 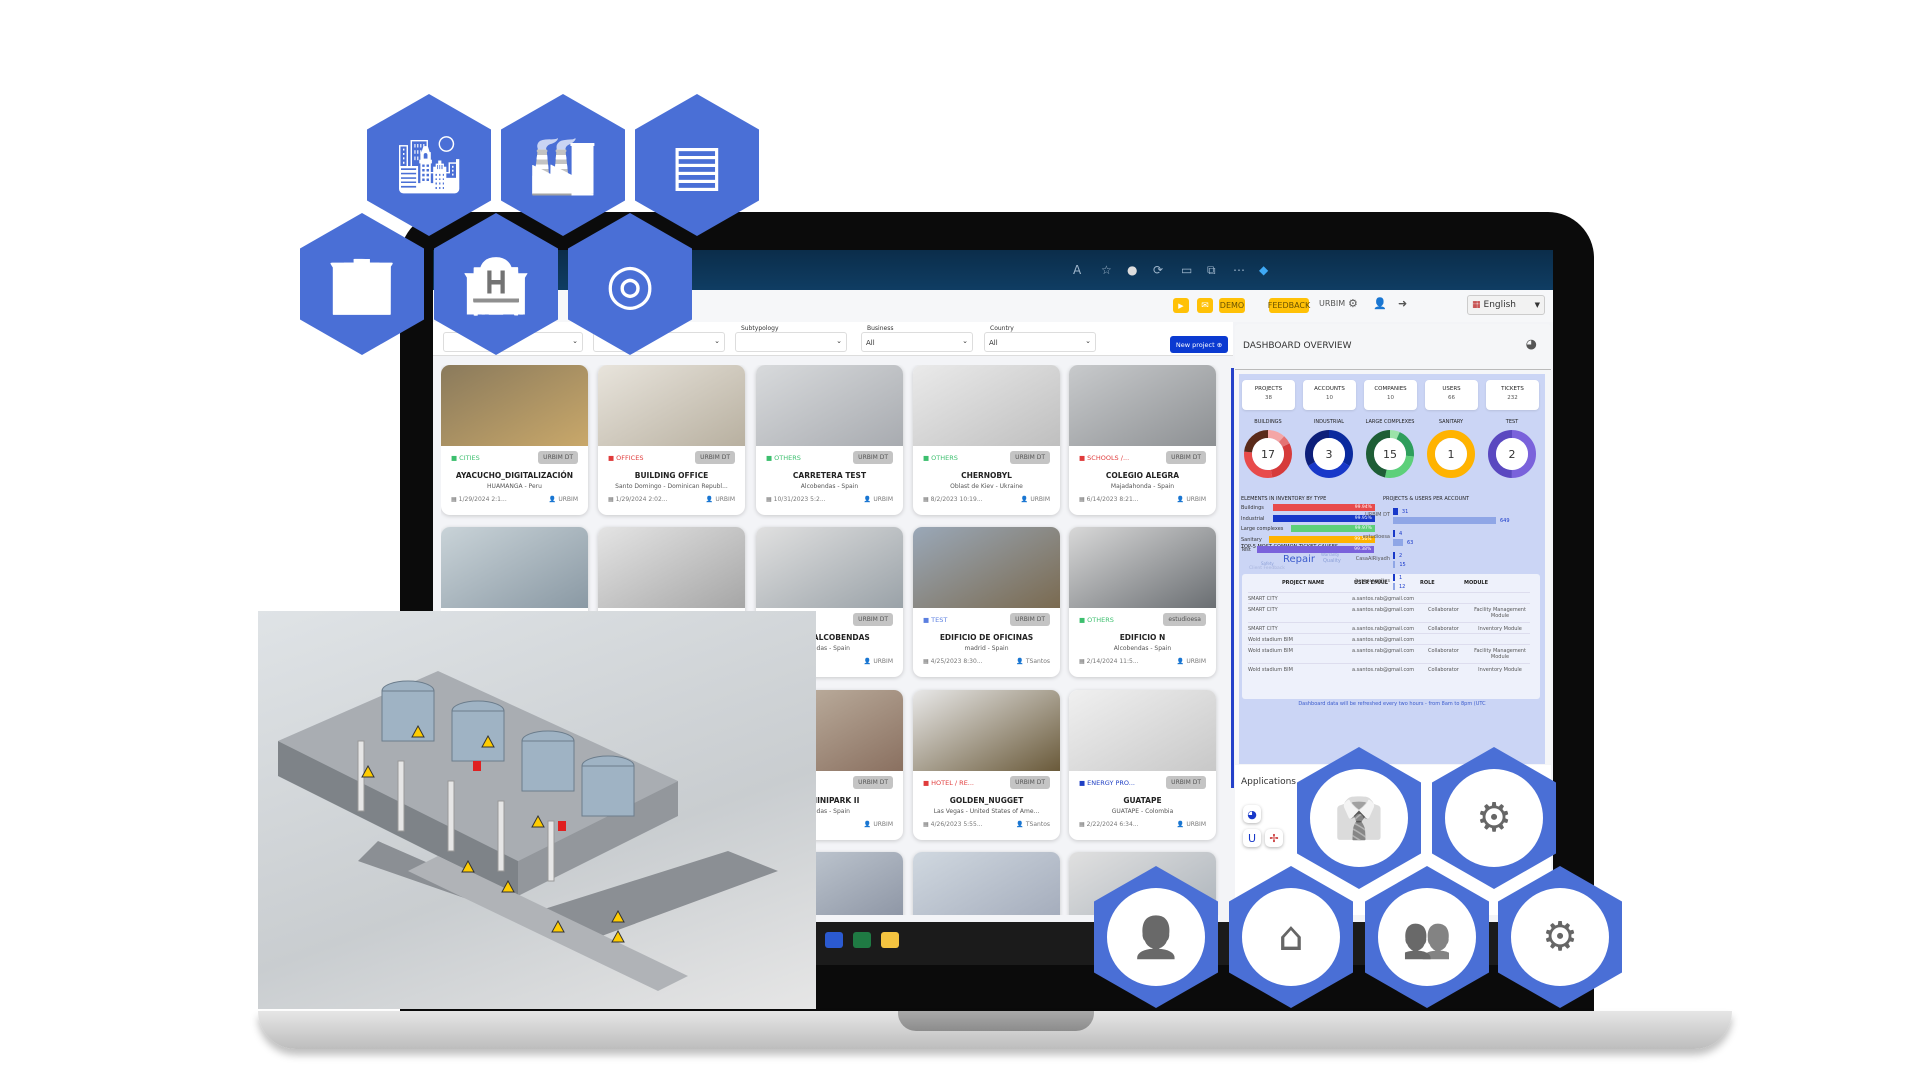 I want to click on table-header: MODULE, so click(x=1476, y=583).